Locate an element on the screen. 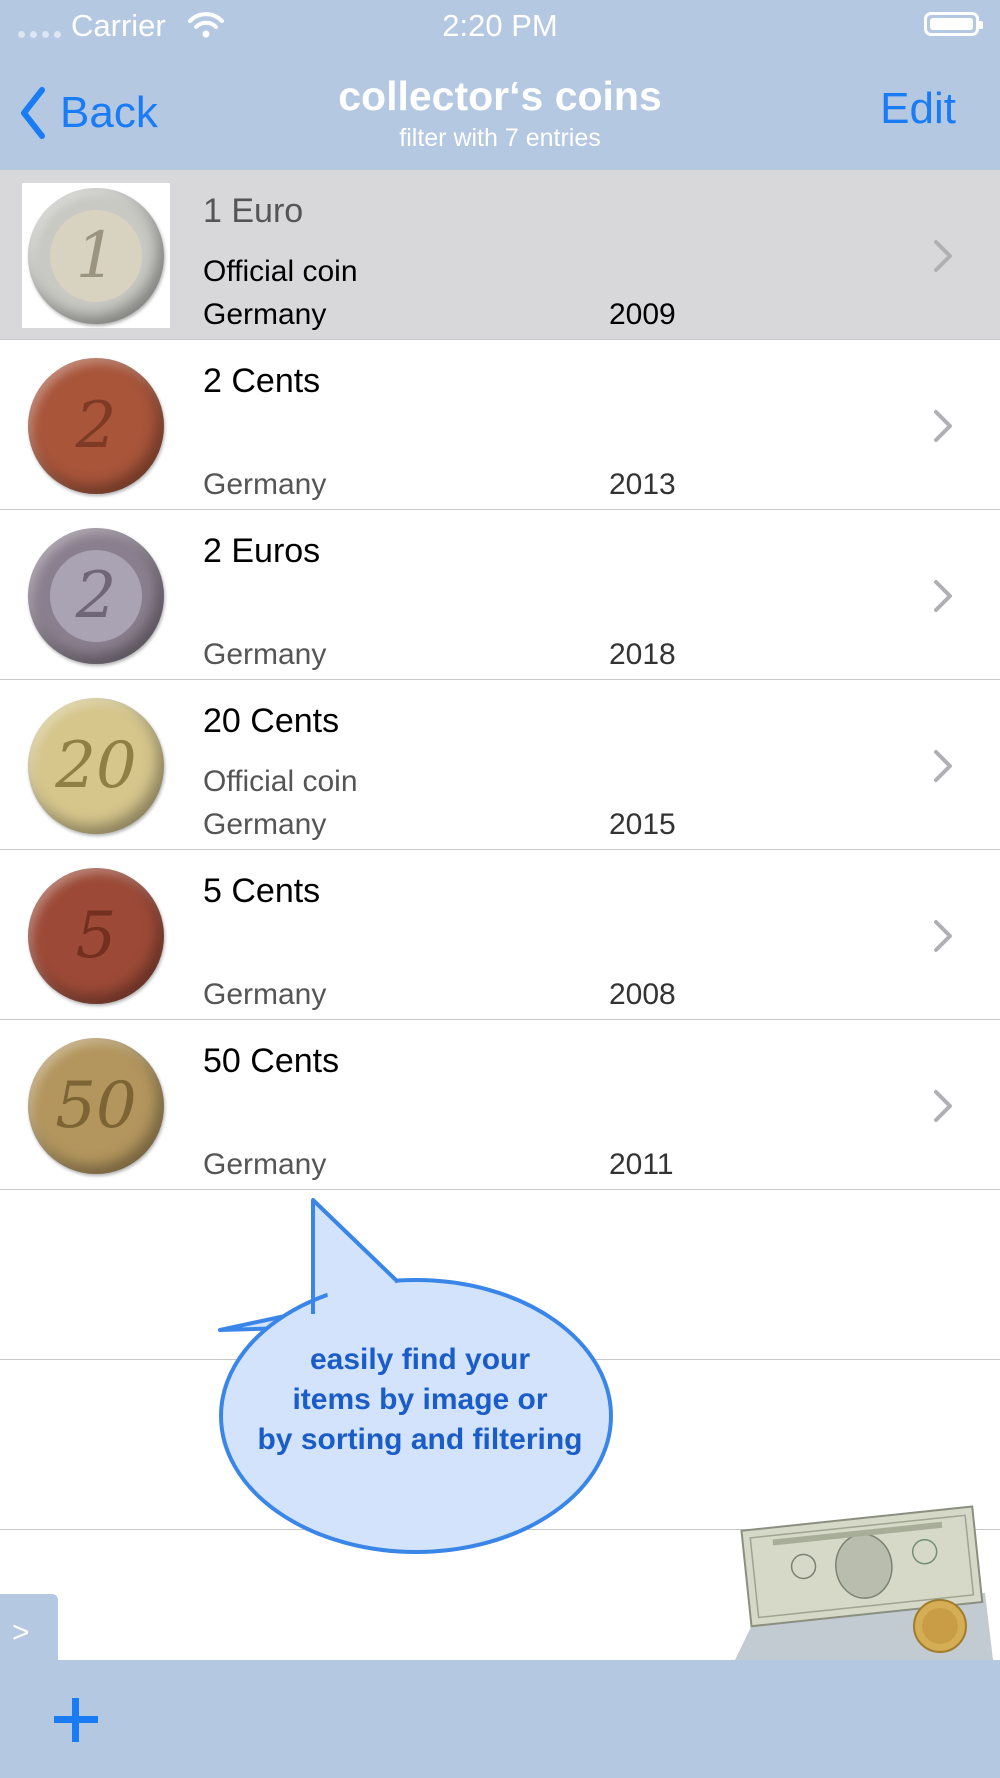 This screenshot has height=1778, width=1000. item-thumbnail: 1 is located at coordinates (96, 255).